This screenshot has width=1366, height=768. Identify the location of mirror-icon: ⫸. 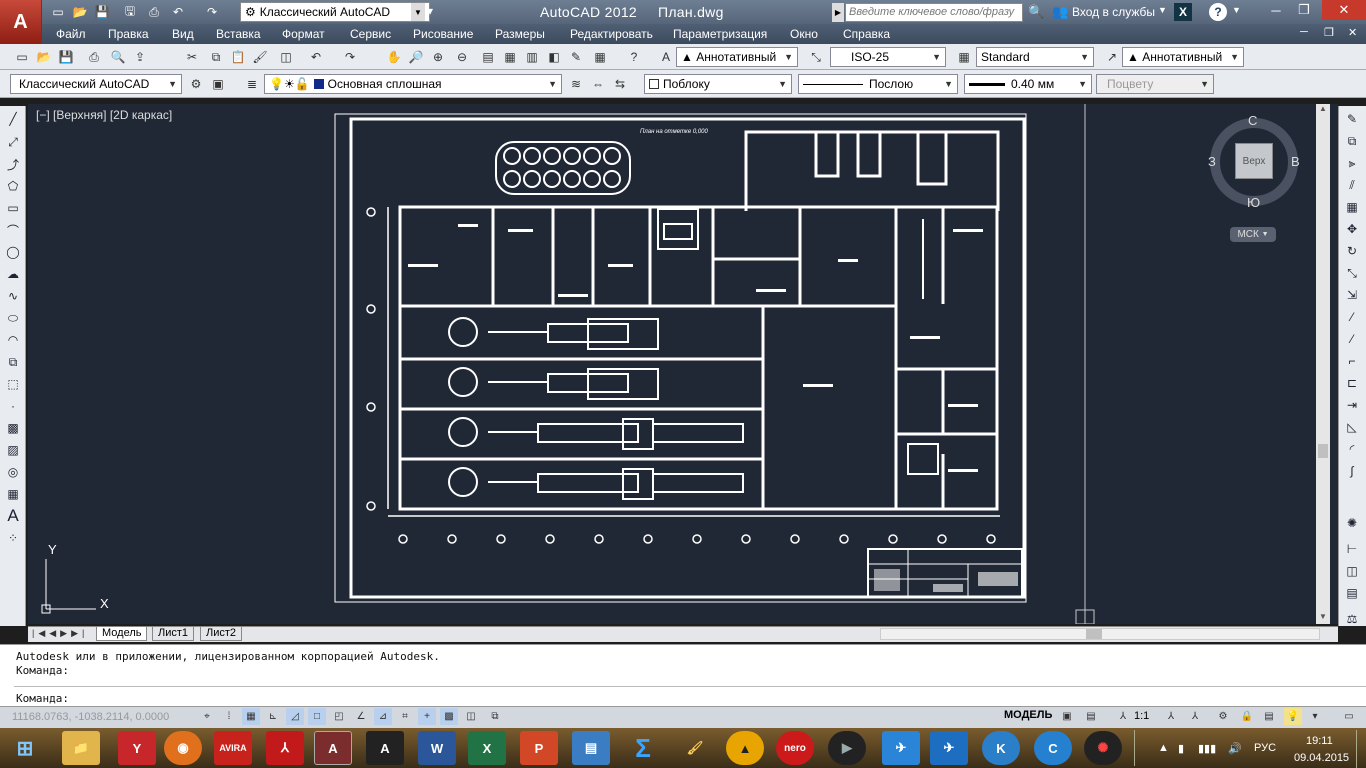
(1352, 163).